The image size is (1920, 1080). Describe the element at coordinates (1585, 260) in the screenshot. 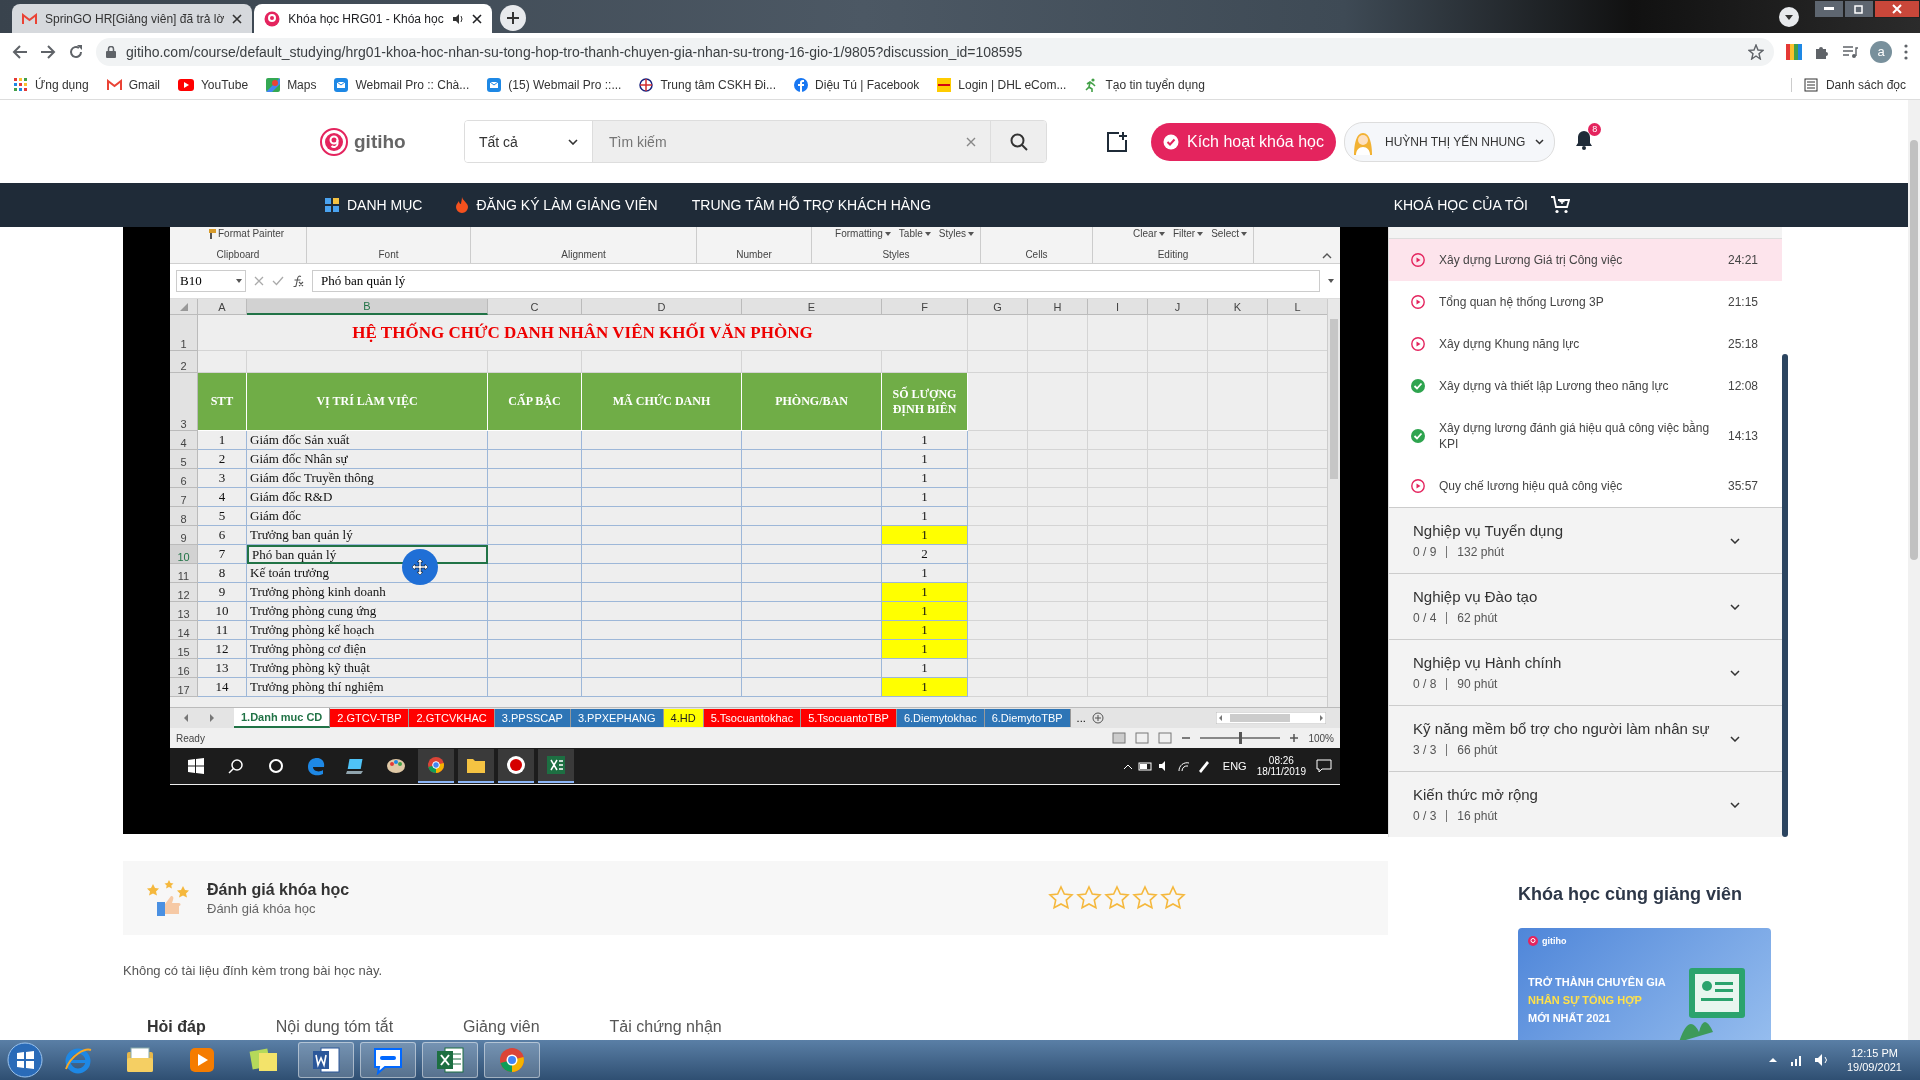

I see `lesson-item: Xây dựng Lương Giá trị Công việc 24:21` at that location.